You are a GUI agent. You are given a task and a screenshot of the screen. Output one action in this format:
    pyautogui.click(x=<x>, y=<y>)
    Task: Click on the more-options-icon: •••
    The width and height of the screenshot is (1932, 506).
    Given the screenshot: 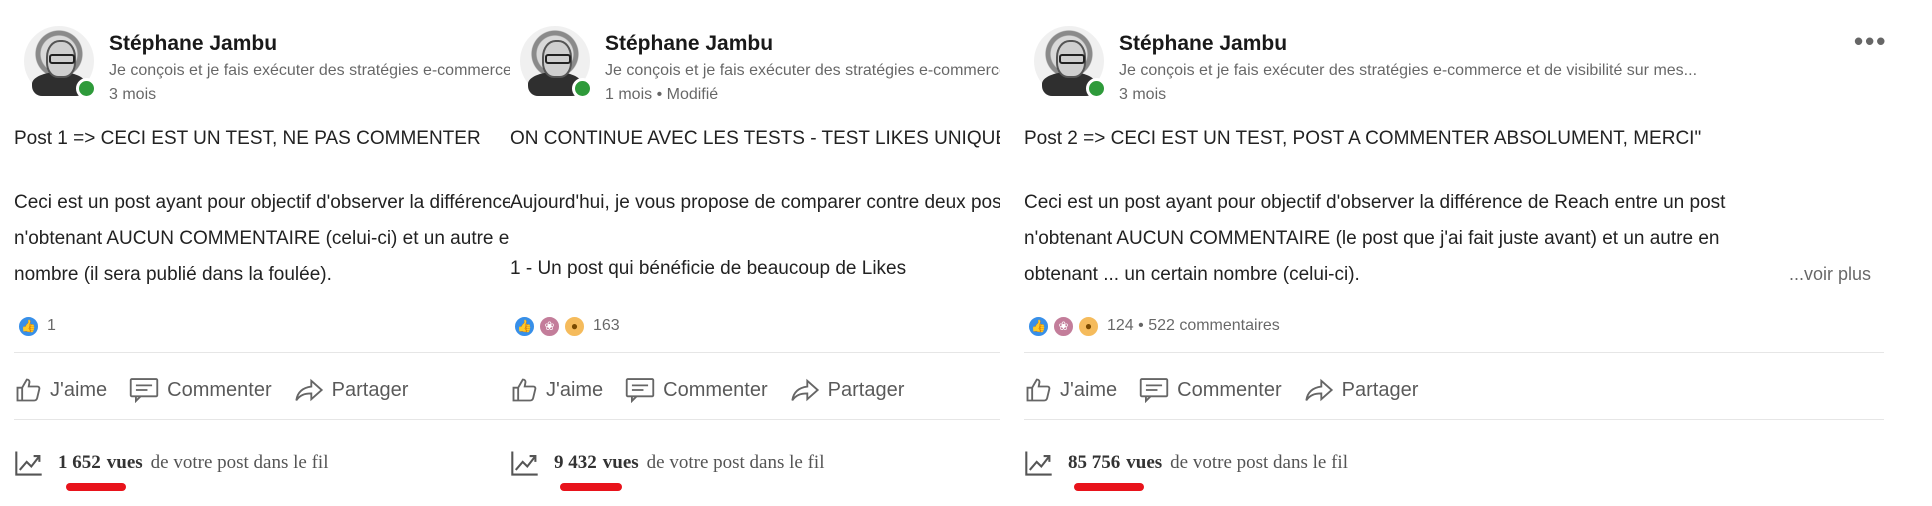 What is the action you would take?
    pyautogui.click(x=1870, y=41)
    